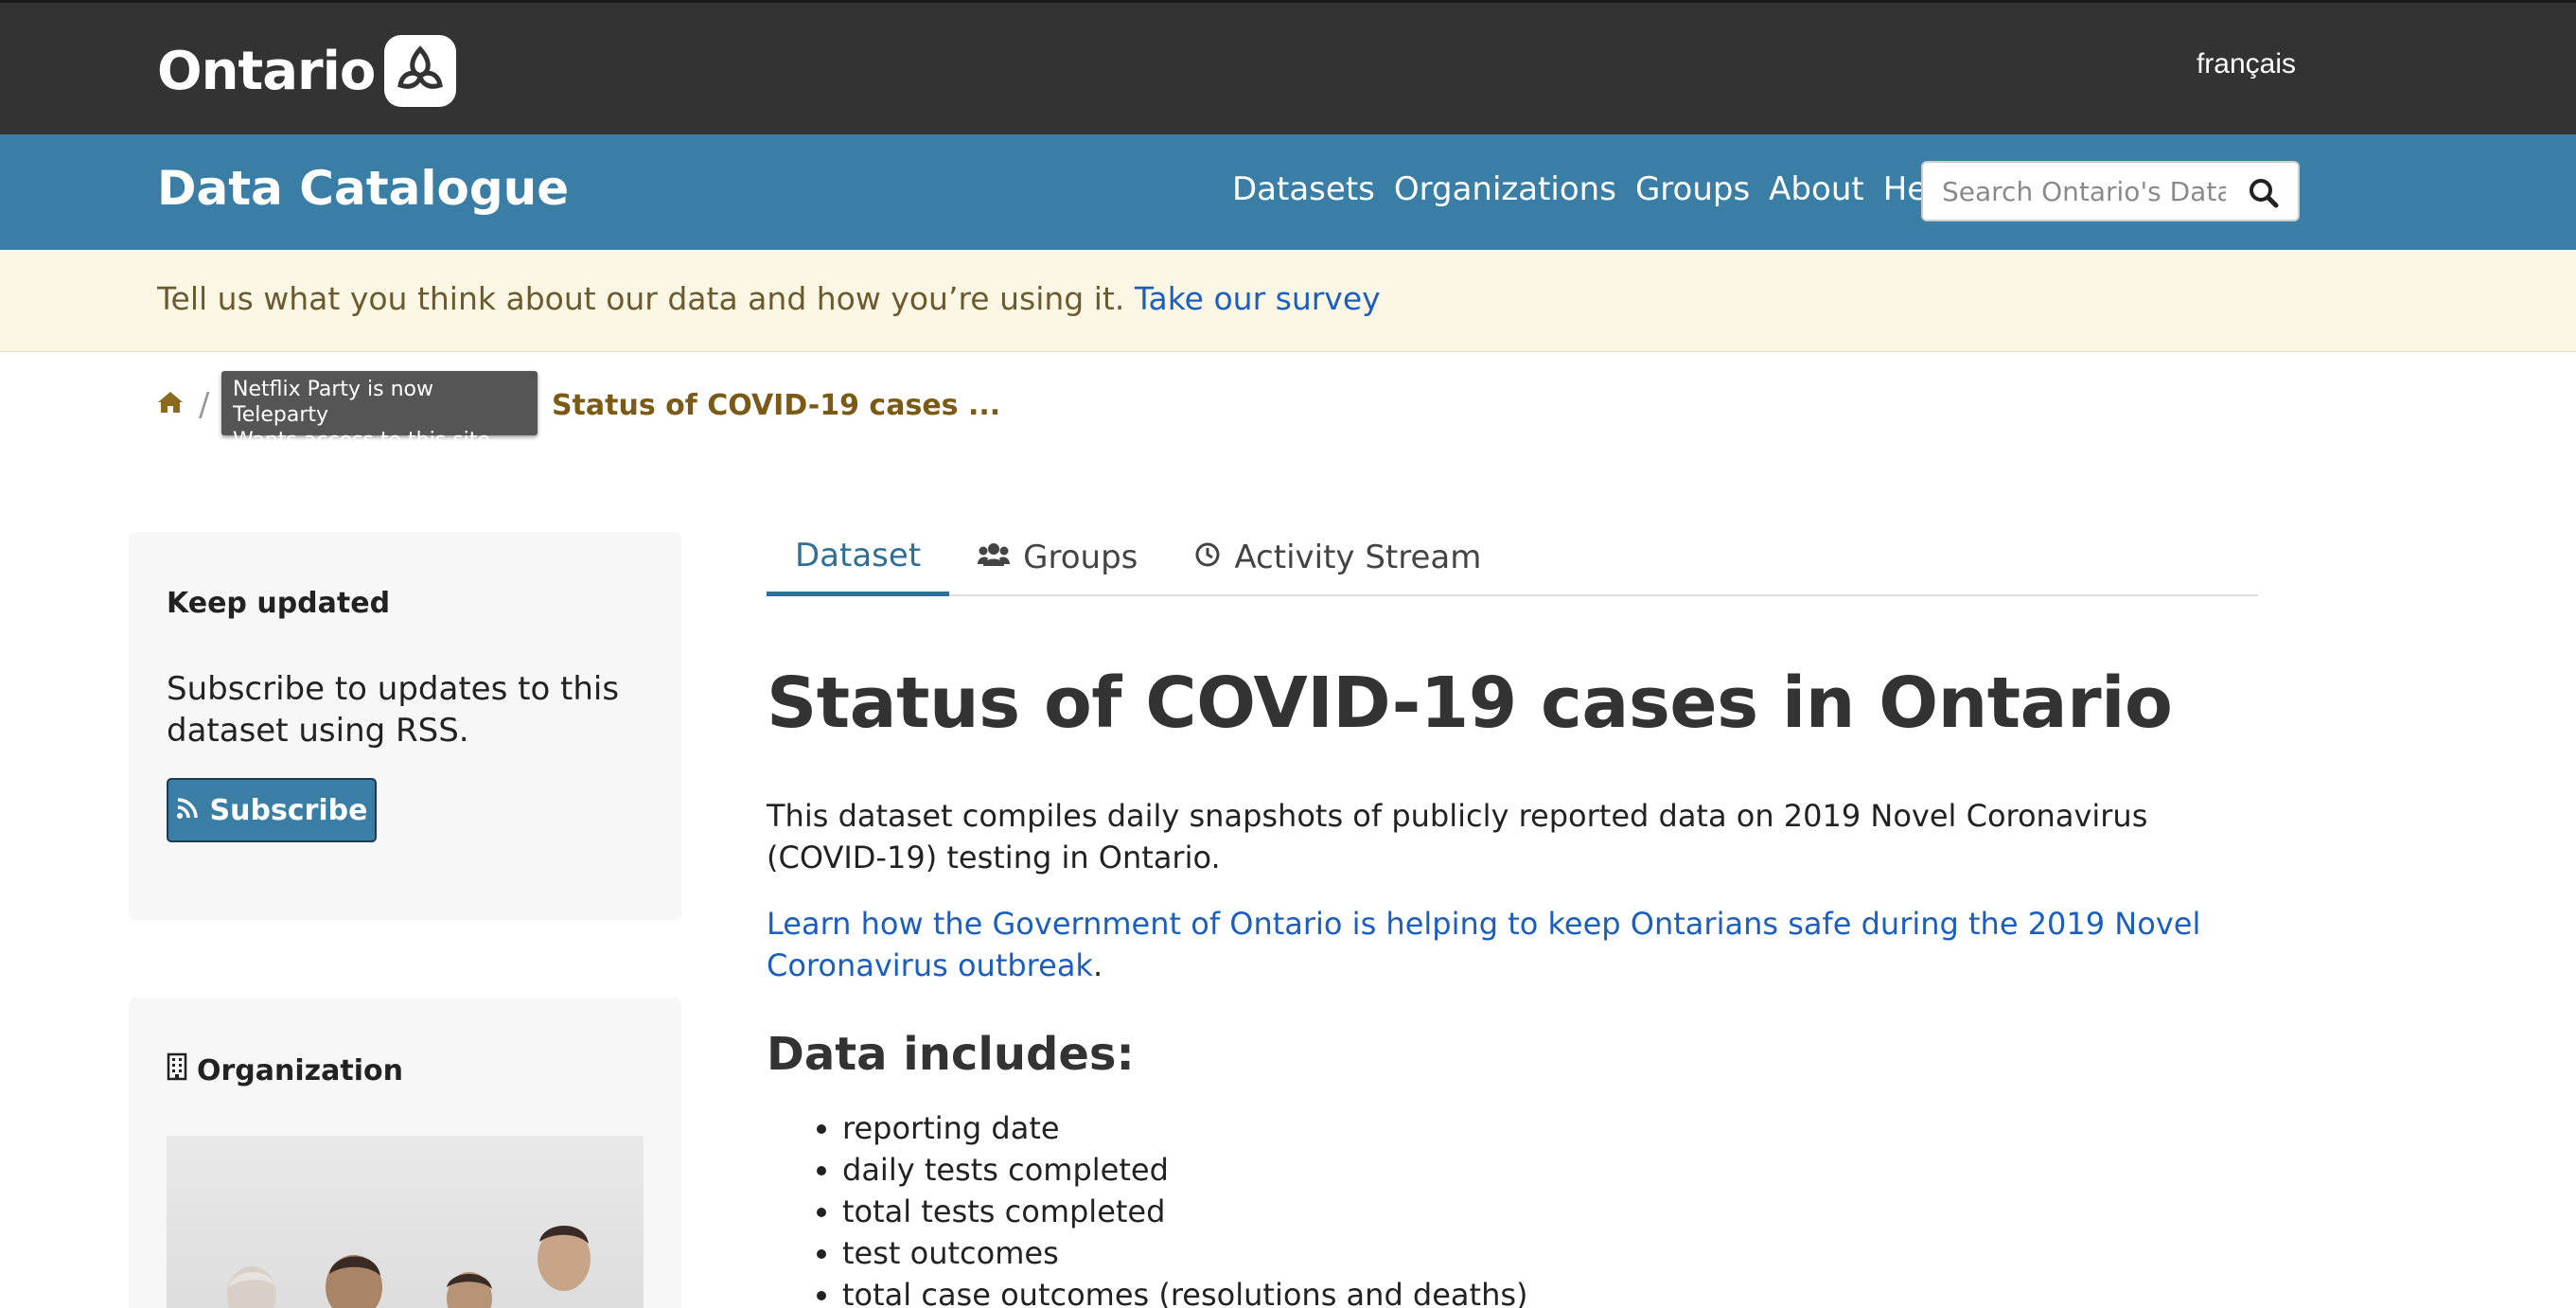 The image size is (2576, 1308). I want to click on nav-organizations: Organizations, so click(1505, 189).